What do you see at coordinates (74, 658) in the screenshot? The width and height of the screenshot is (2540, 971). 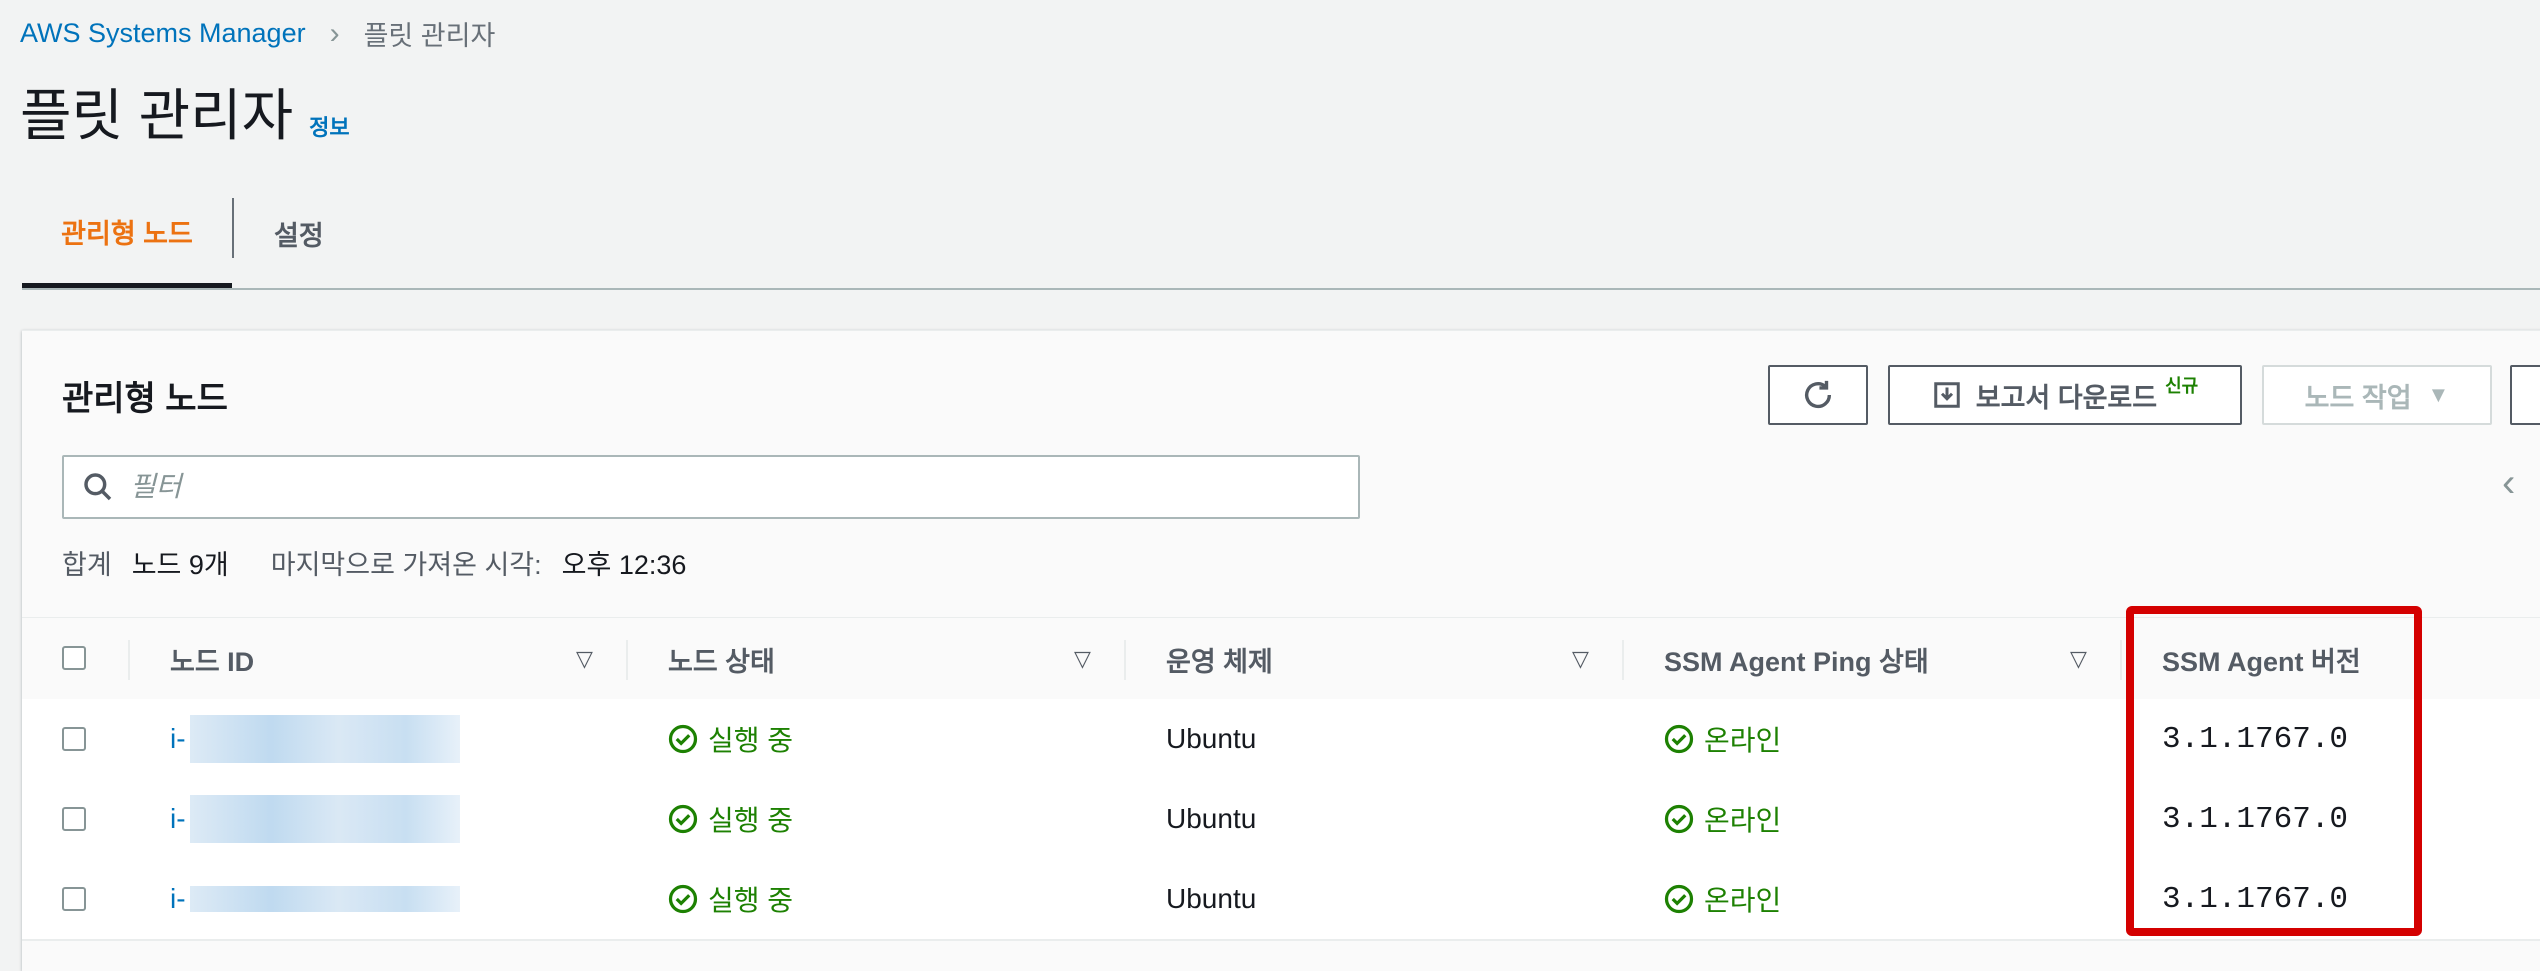 I see `select-all-checkbox` at bounding box center [74, 658].